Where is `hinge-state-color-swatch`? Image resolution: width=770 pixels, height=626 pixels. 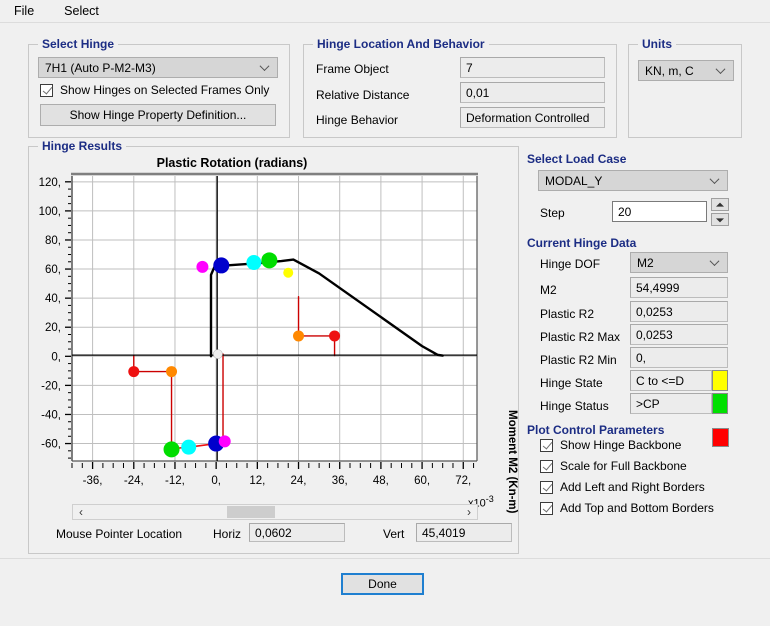 hinge-state-color-swatch is located at coordinates (720, 380).